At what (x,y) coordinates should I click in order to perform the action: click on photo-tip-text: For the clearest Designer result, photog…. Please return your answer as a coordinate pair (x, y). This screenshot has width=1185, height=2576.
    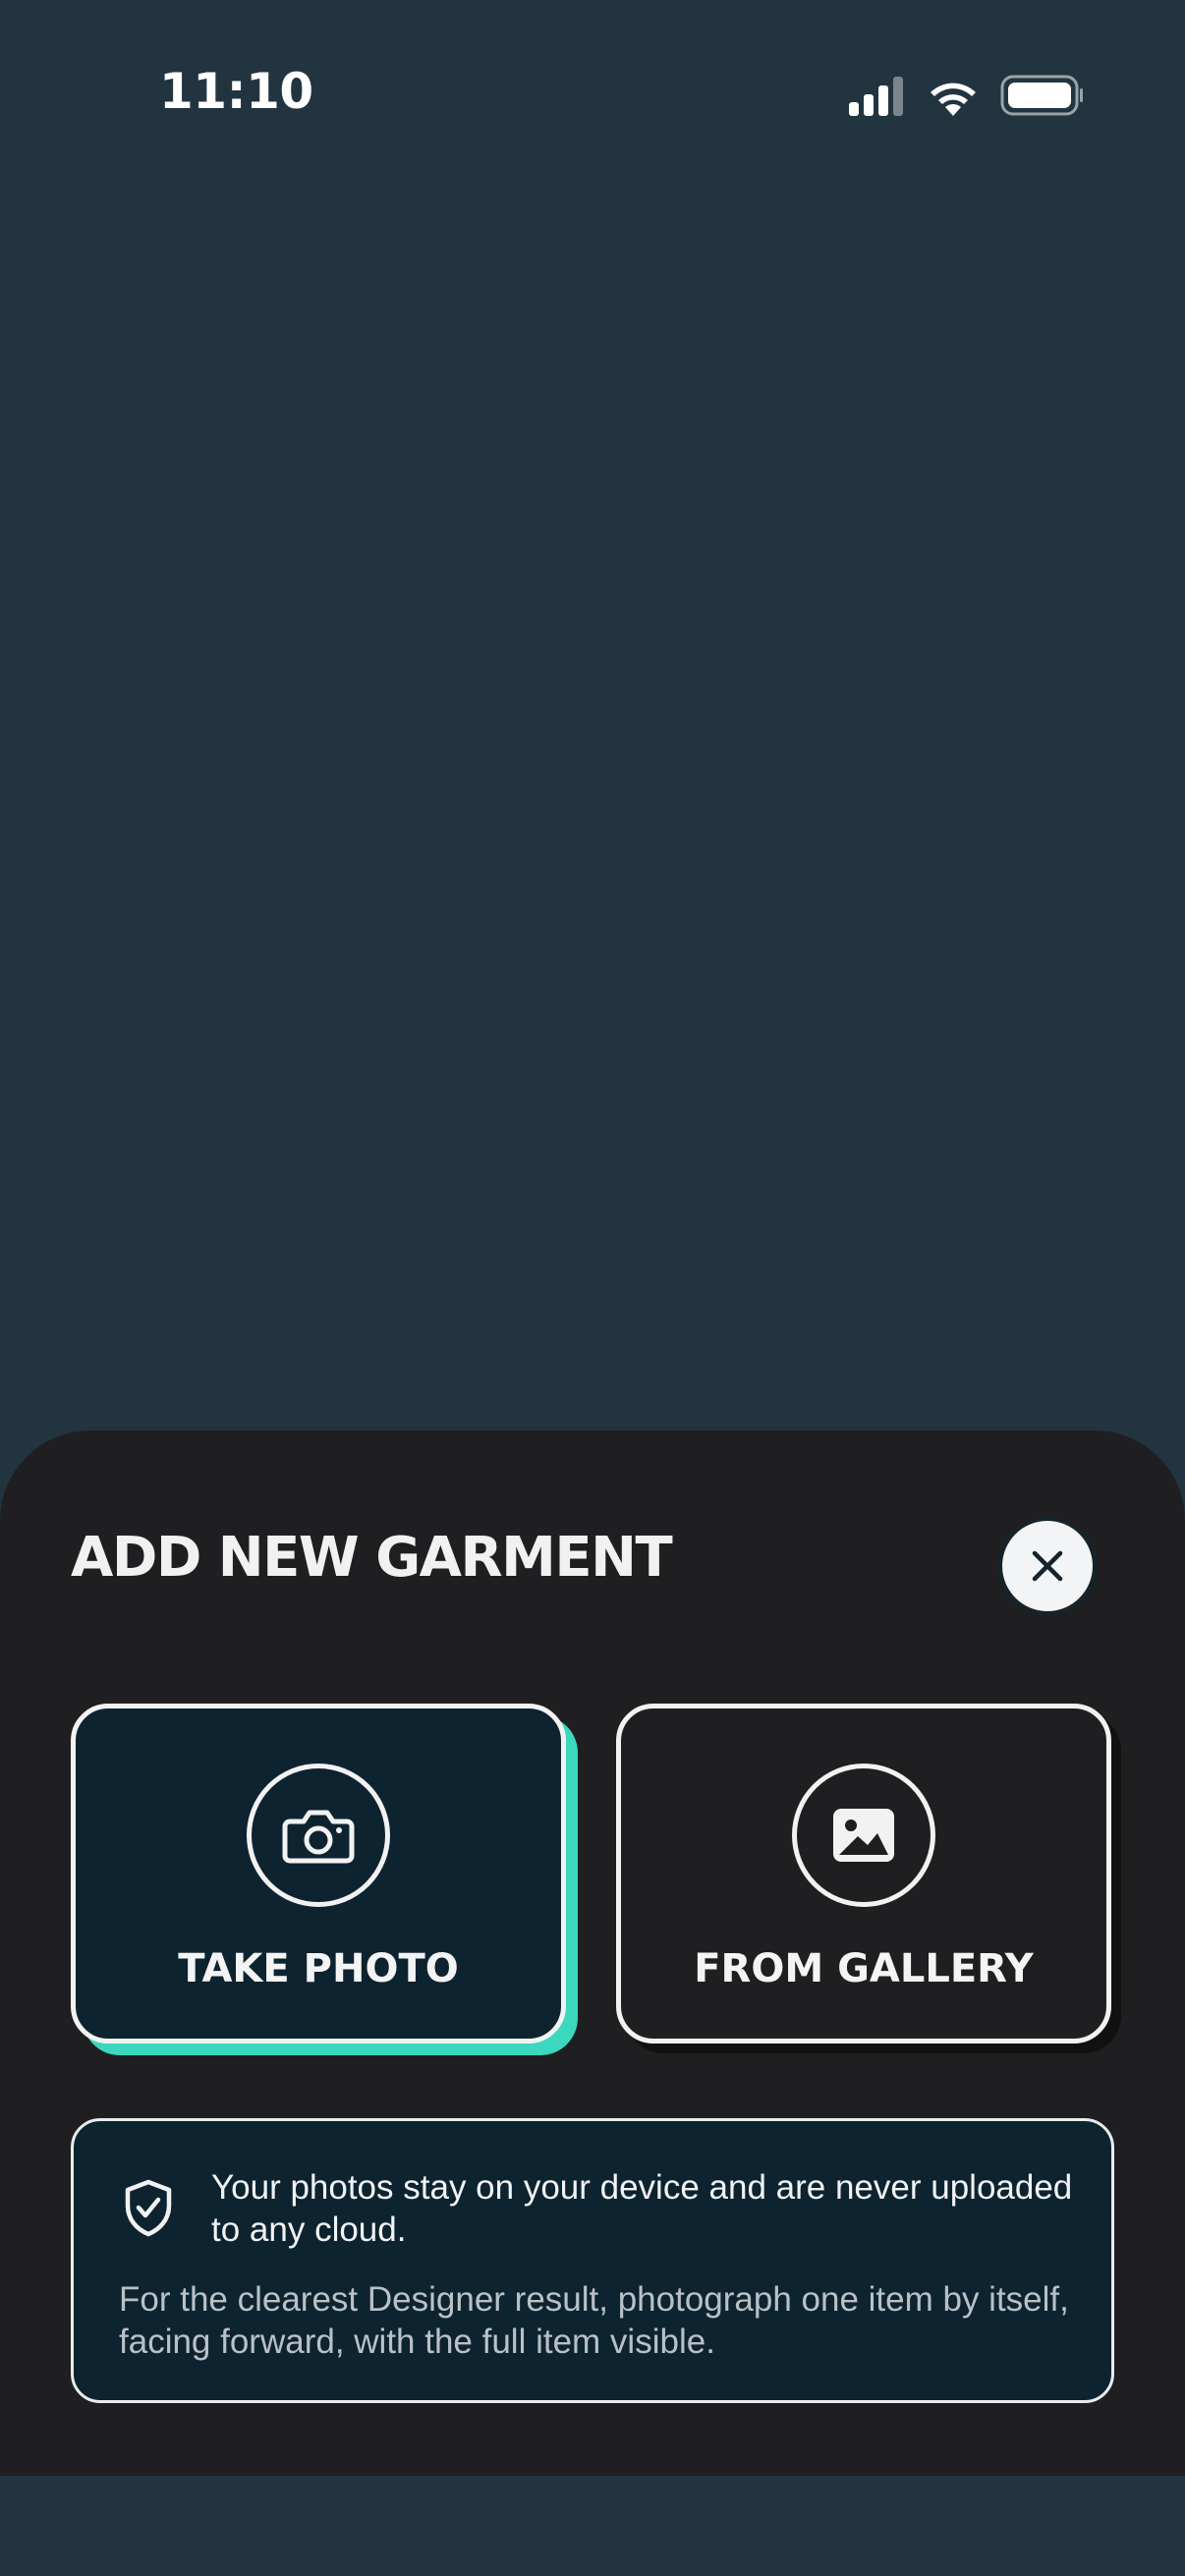
    Looking at the image, I should click on (594, 2320).